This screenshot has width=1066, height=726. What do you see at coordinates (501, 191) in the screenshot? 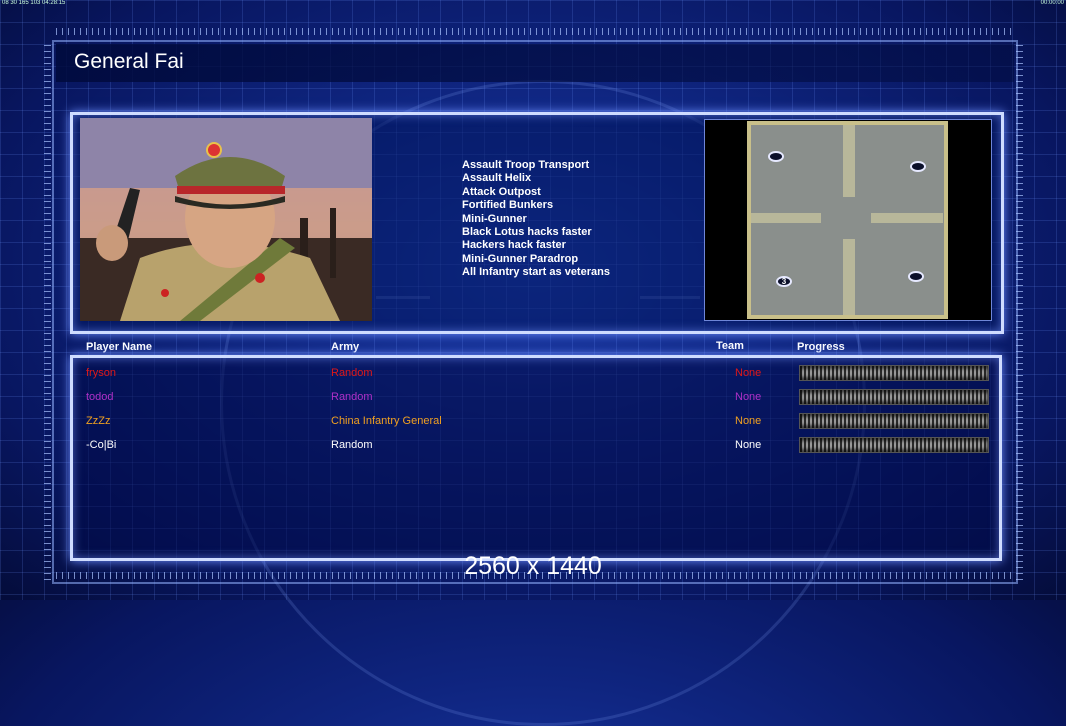
I see `bonus-item: Attack Outpost` at bounding box center [501, 191].